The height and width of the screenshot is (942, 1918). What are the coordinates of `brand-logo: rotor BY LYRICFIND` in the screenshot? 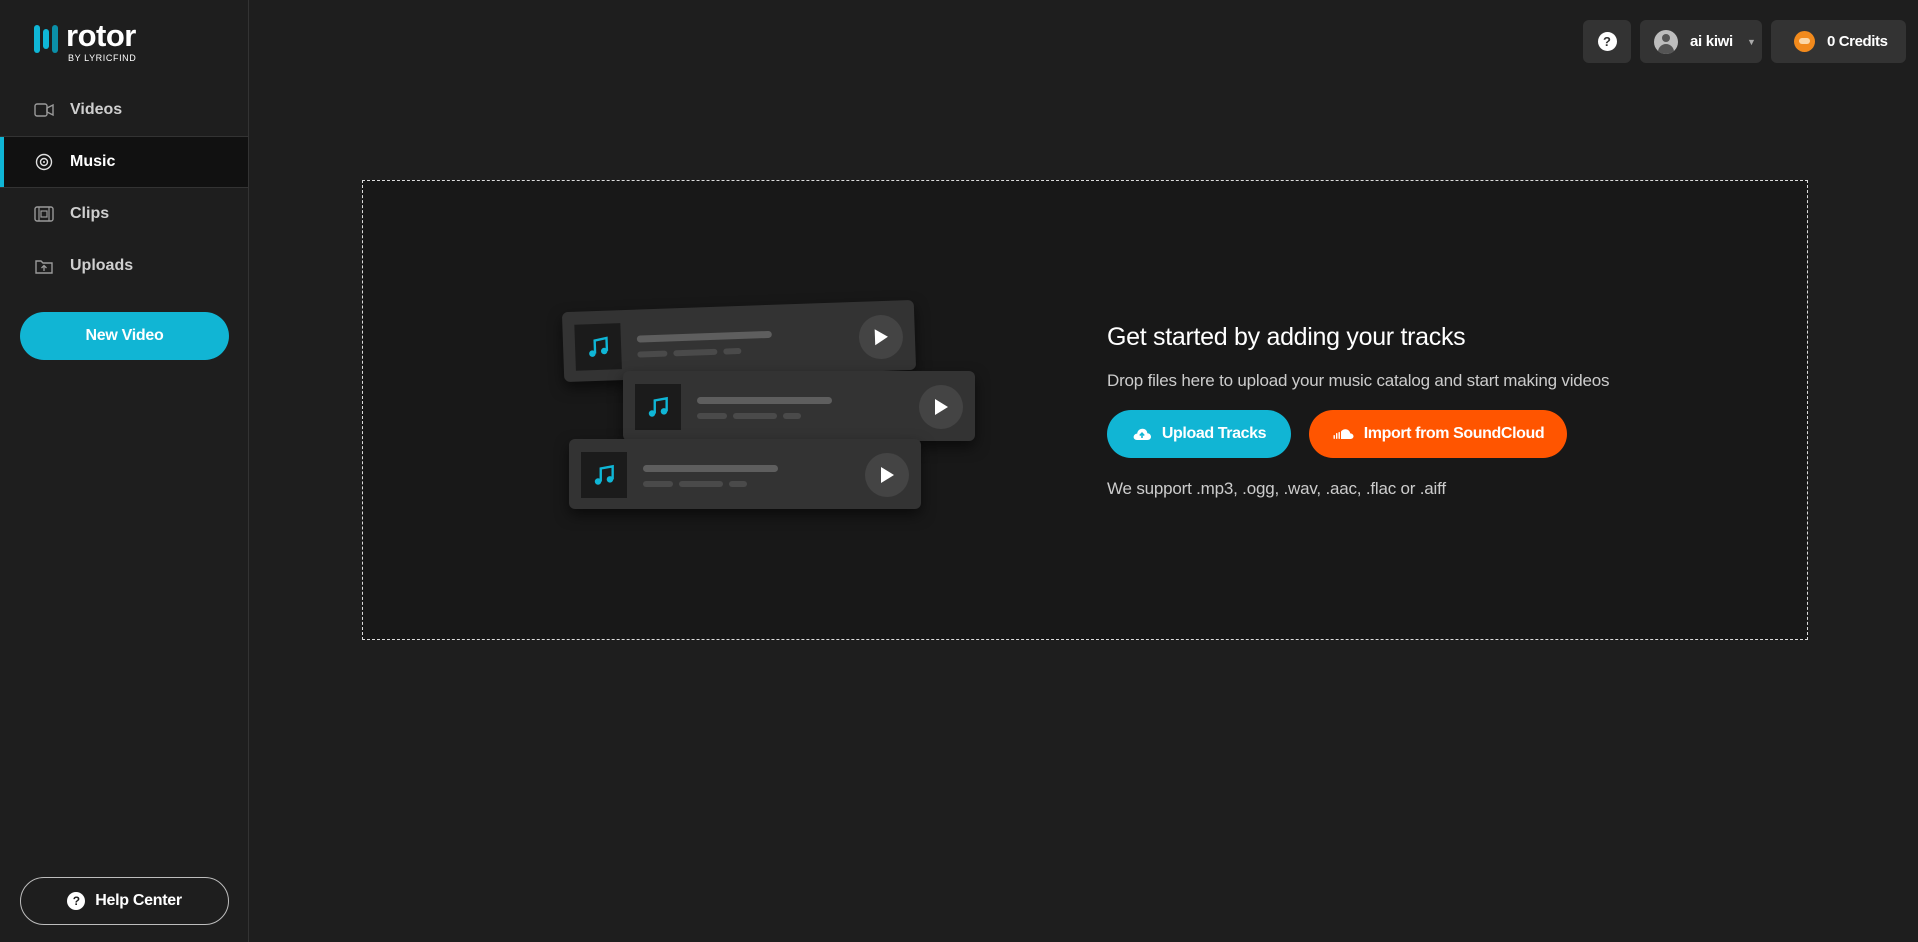 It's located at (85, 41).